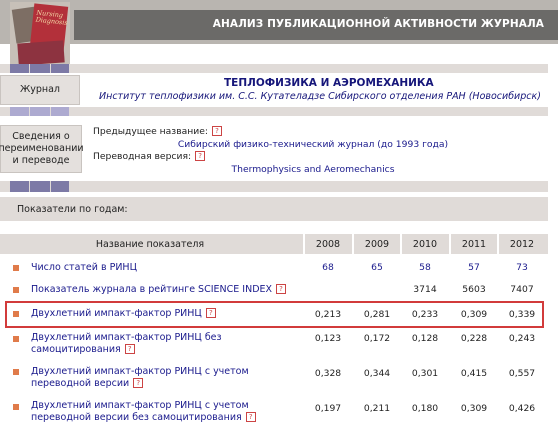  I want to click on metric-name-text: Двухлетний импакт-фактор РИНЦ, so click(116, 313).